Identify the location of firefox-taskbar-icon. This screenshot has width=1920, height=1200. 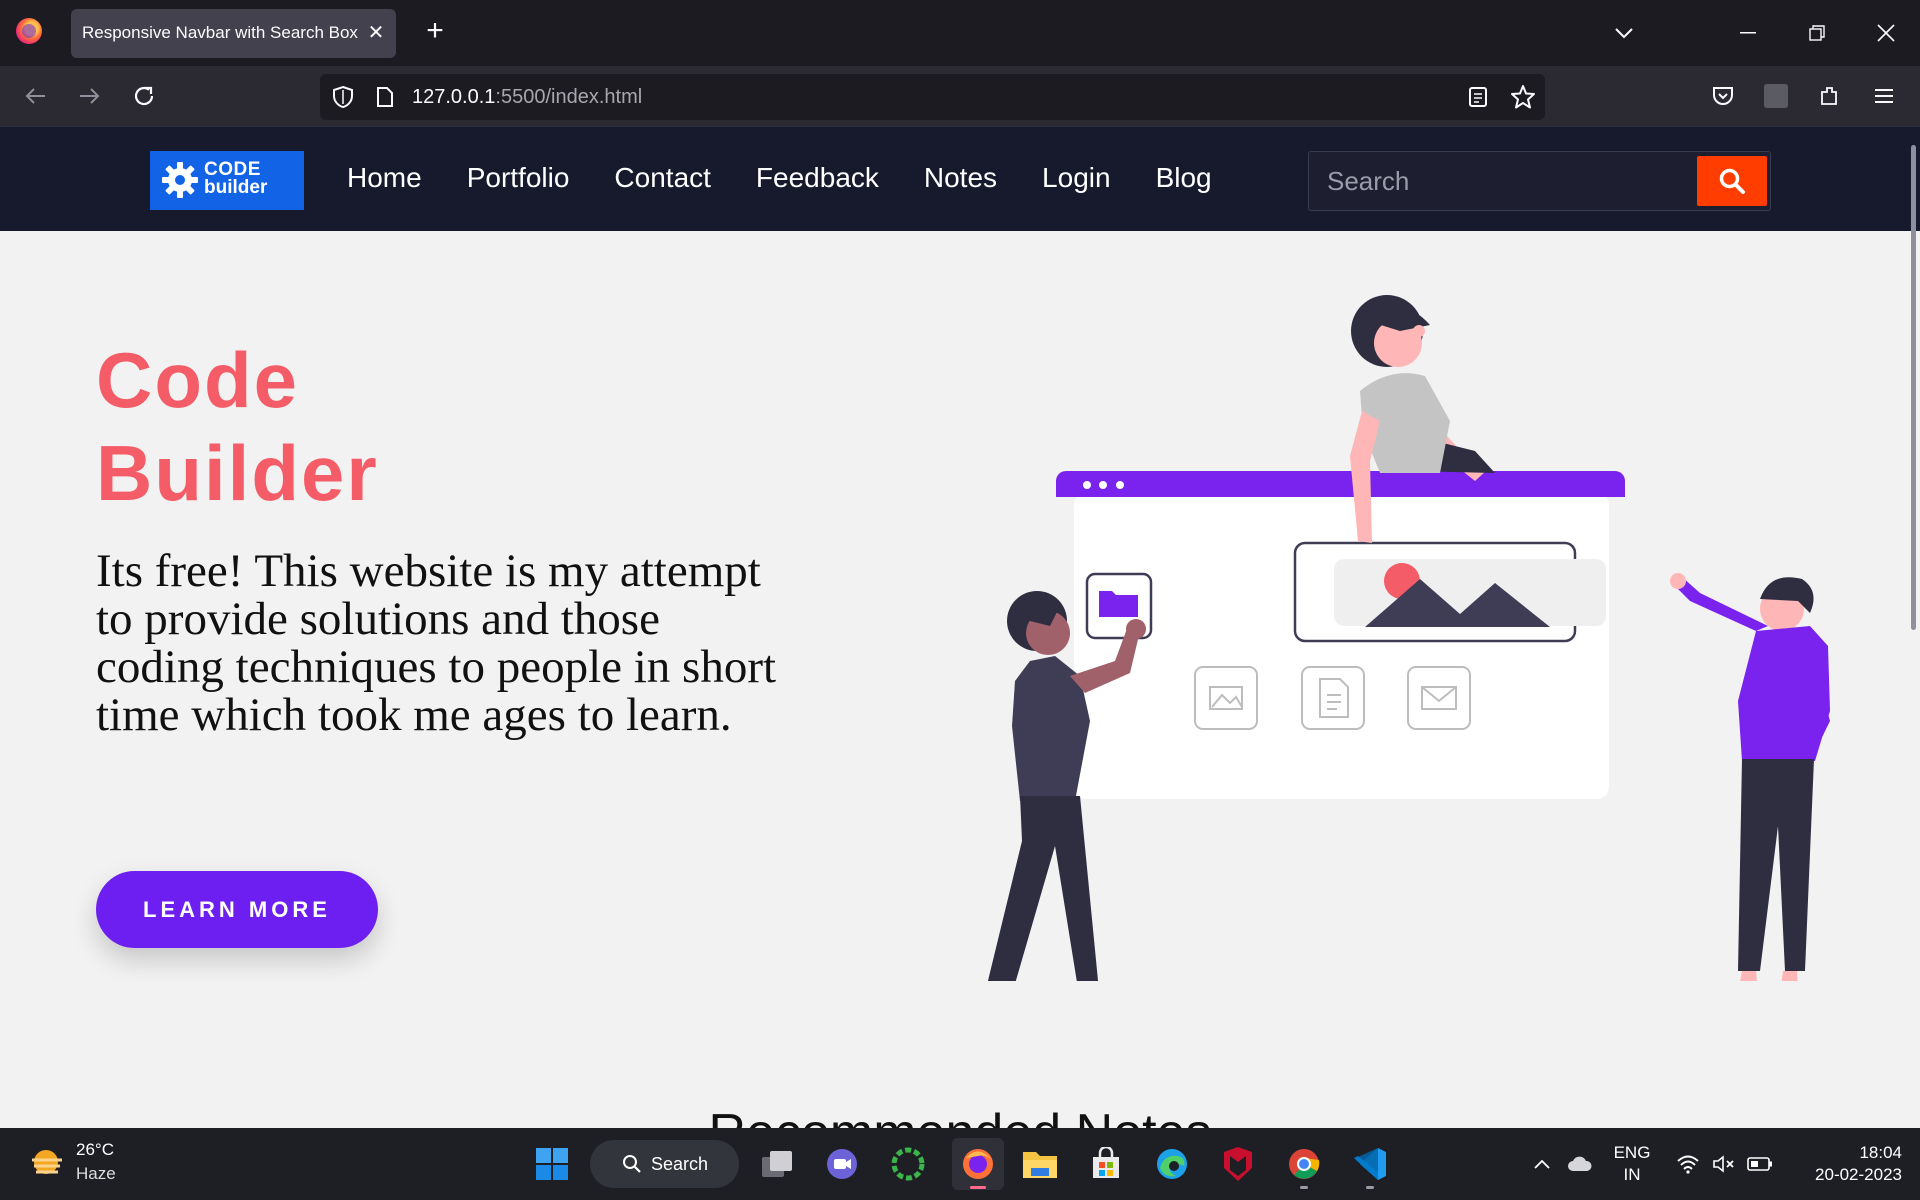
(978, 1164).